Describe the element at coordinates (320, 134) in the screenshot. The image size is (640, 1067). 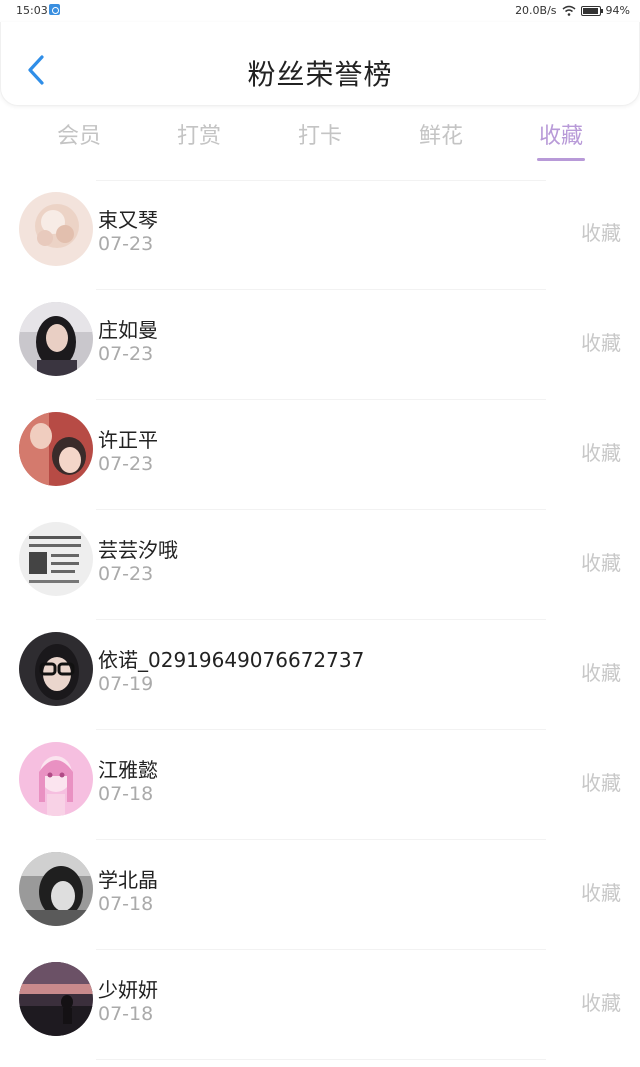
I see `tab-checkin: 打卡` at that location.